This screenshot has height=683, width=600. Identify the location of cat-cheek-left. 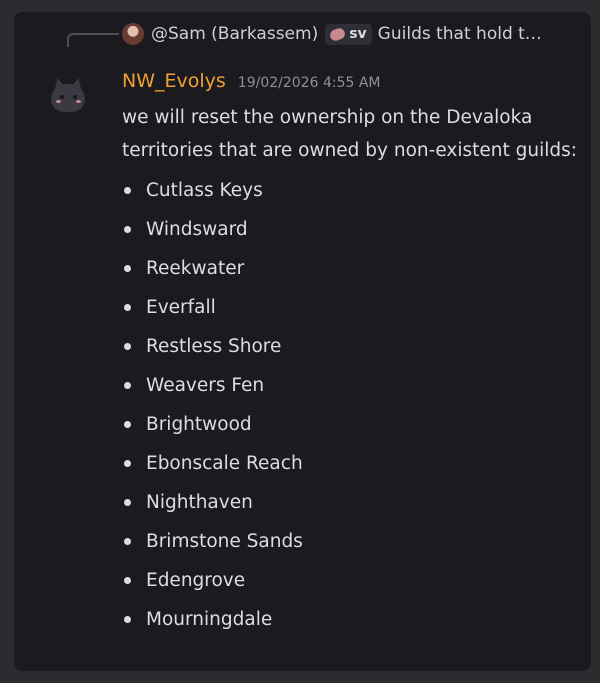
(58, 101).